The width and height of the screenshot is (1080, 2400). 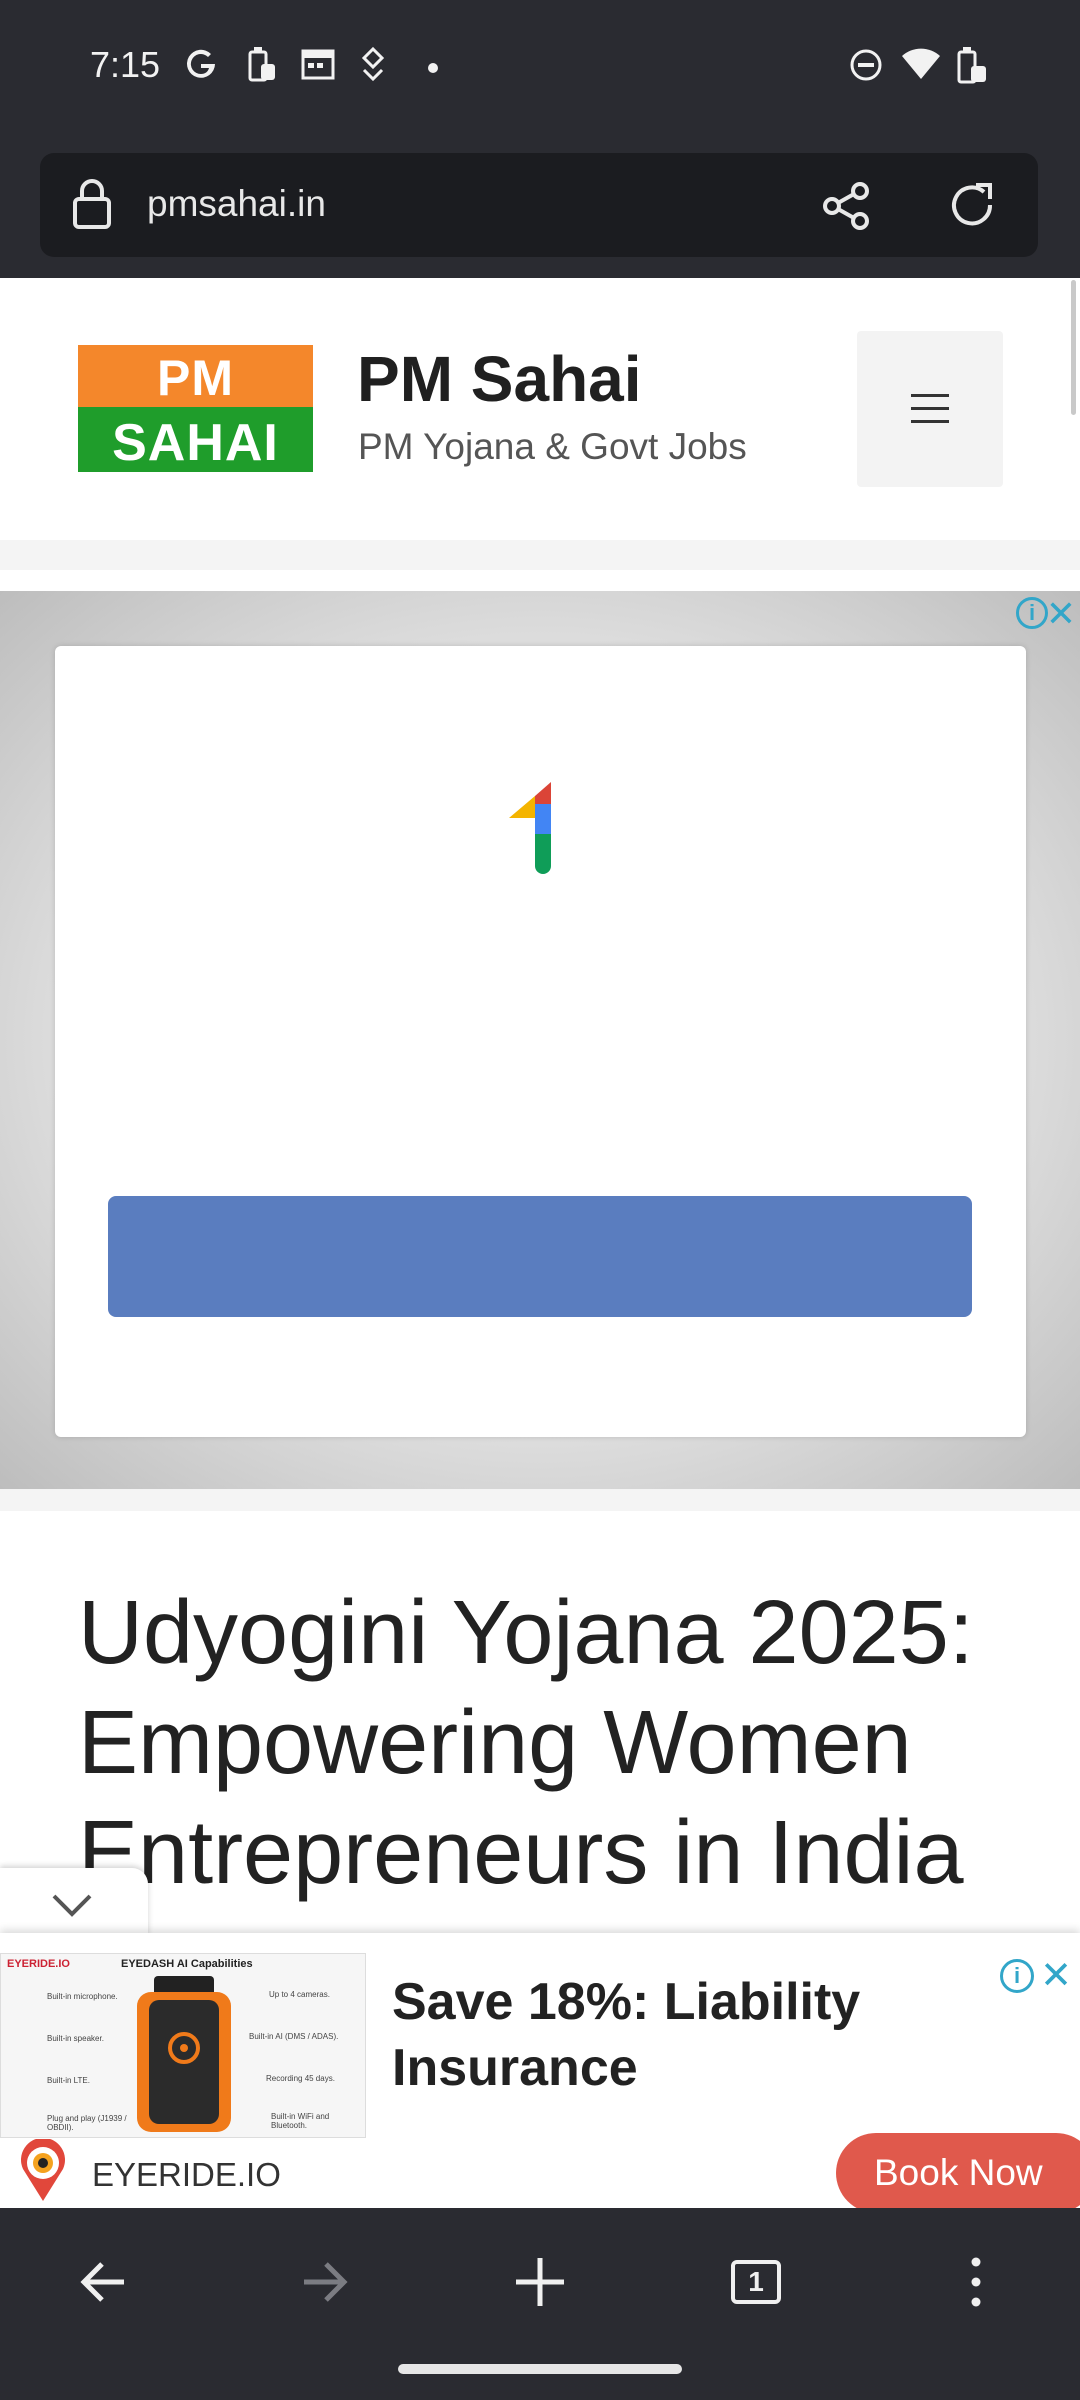 I want to click on tab-count: 1, so click(x=756, y=2282).